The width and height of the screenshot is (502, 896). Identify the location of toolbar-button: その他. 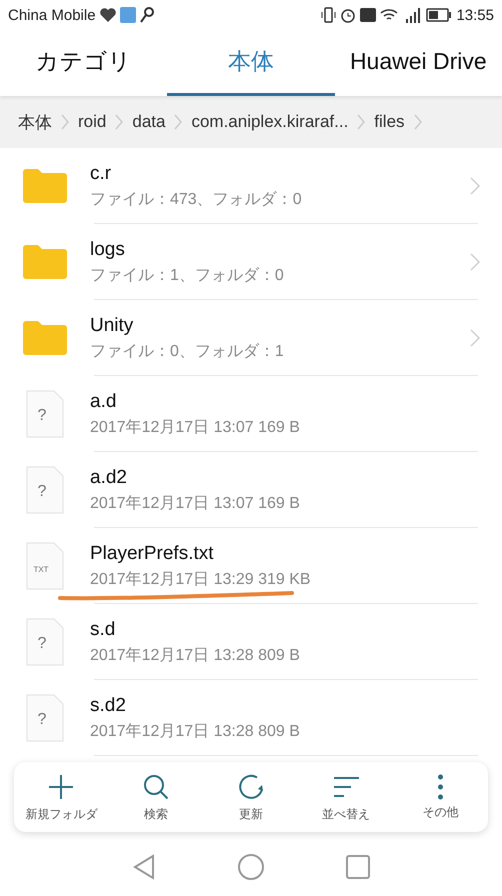
(440, 797).